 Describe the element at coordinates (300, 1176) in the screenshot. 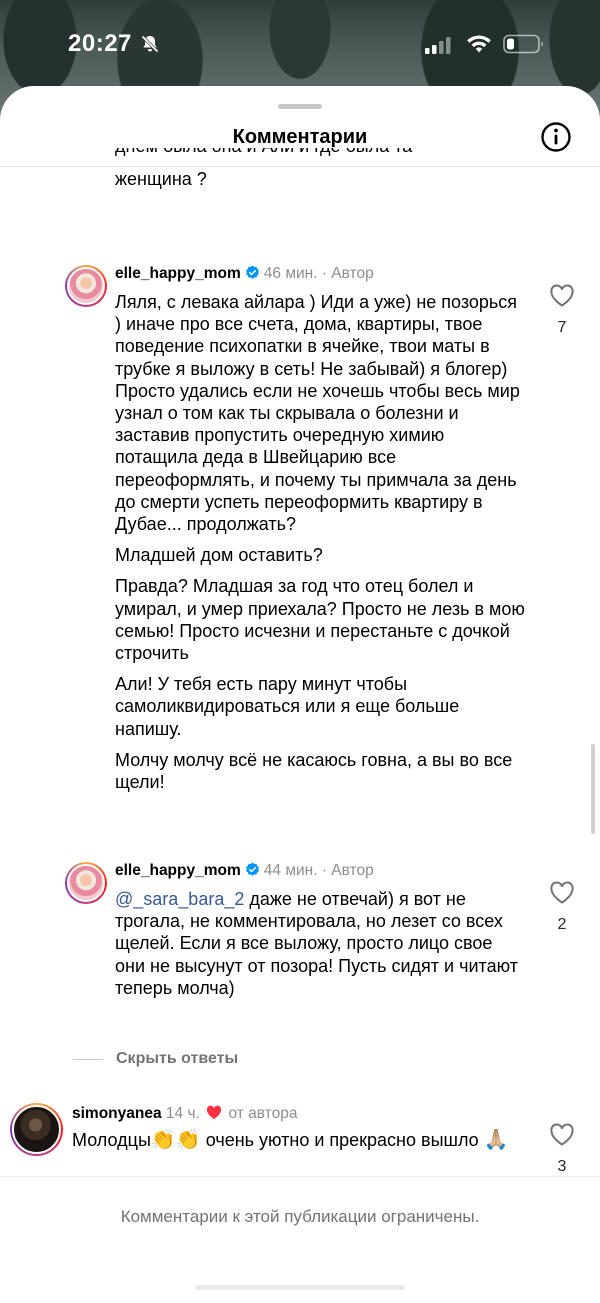

I see `footer-divider` at that location.